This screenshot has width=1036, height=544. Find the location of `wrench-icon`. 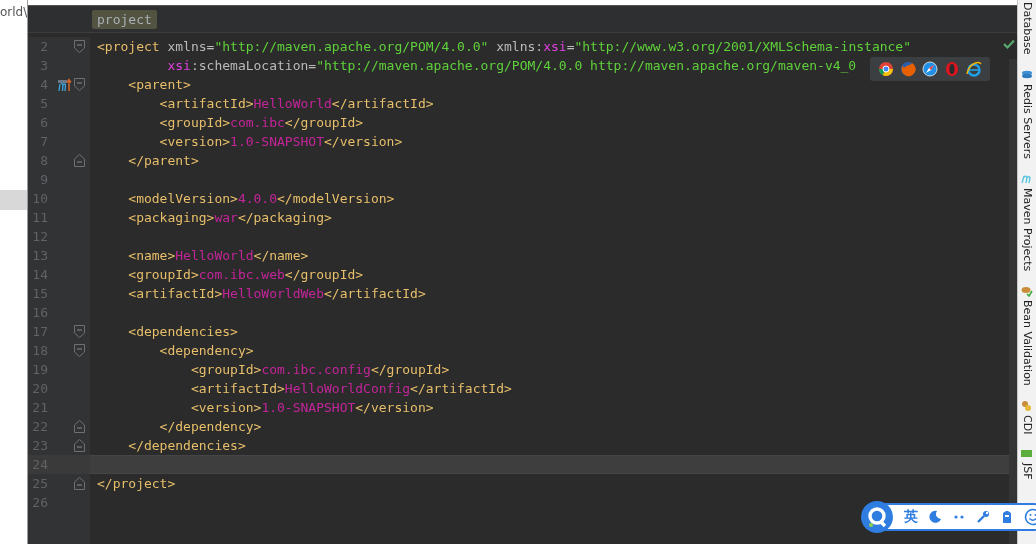

wrench-icon is located at coordinates (983, 517).